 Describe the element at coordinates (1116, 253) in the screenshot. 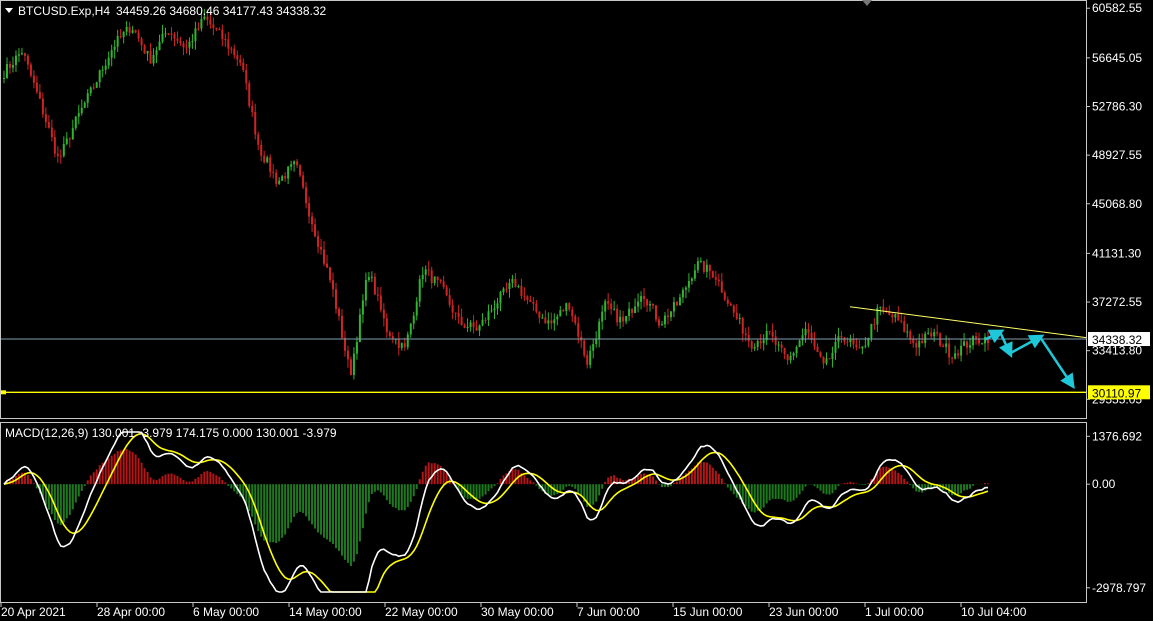

I see `price-tick-label: 41131.30` at that location.